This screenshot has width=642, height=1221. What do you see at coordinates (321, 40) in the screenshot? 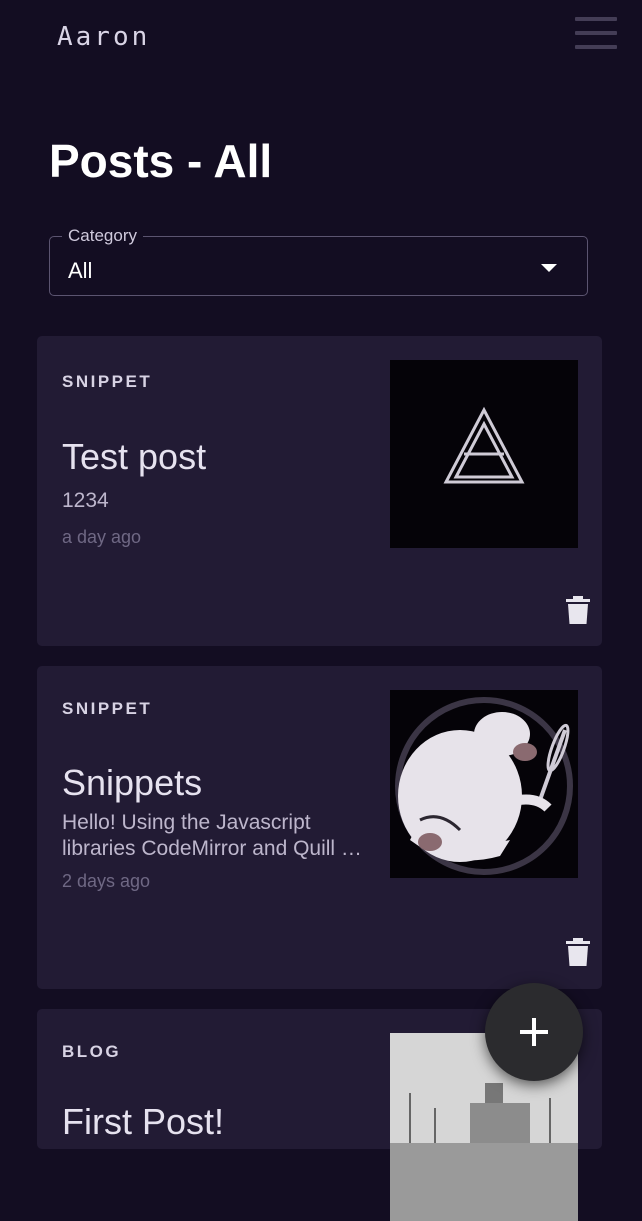
I see `top-bar: Aaron` at bounding box center [321, 40].